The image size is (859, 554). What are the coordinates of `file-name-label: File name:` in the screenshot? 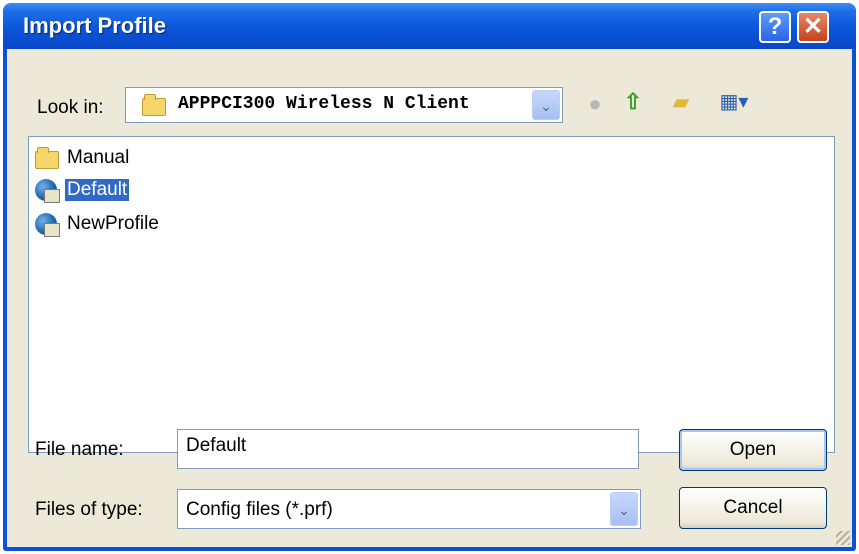 It's located at (79, 449).